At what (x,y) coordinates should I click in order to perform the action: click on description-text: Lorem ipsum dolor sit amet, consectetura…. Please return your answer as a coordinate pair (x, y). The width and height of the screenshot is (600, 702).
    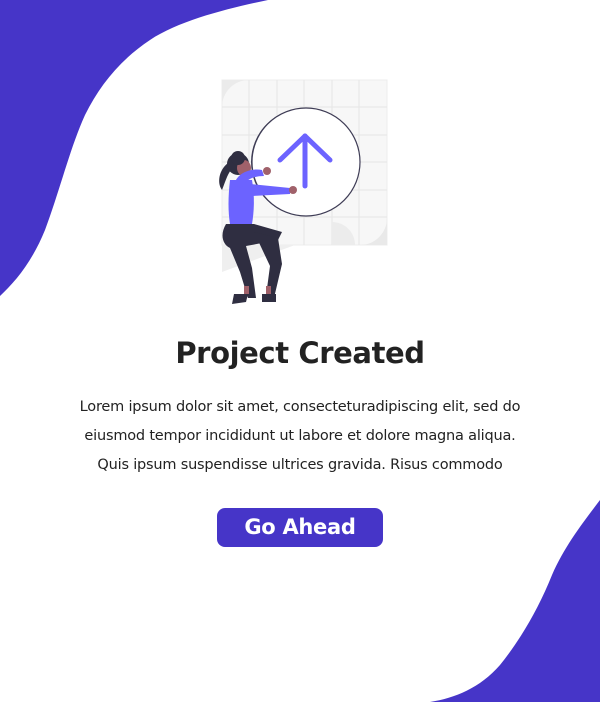
    Looking at the image, I should click on (300, 436).